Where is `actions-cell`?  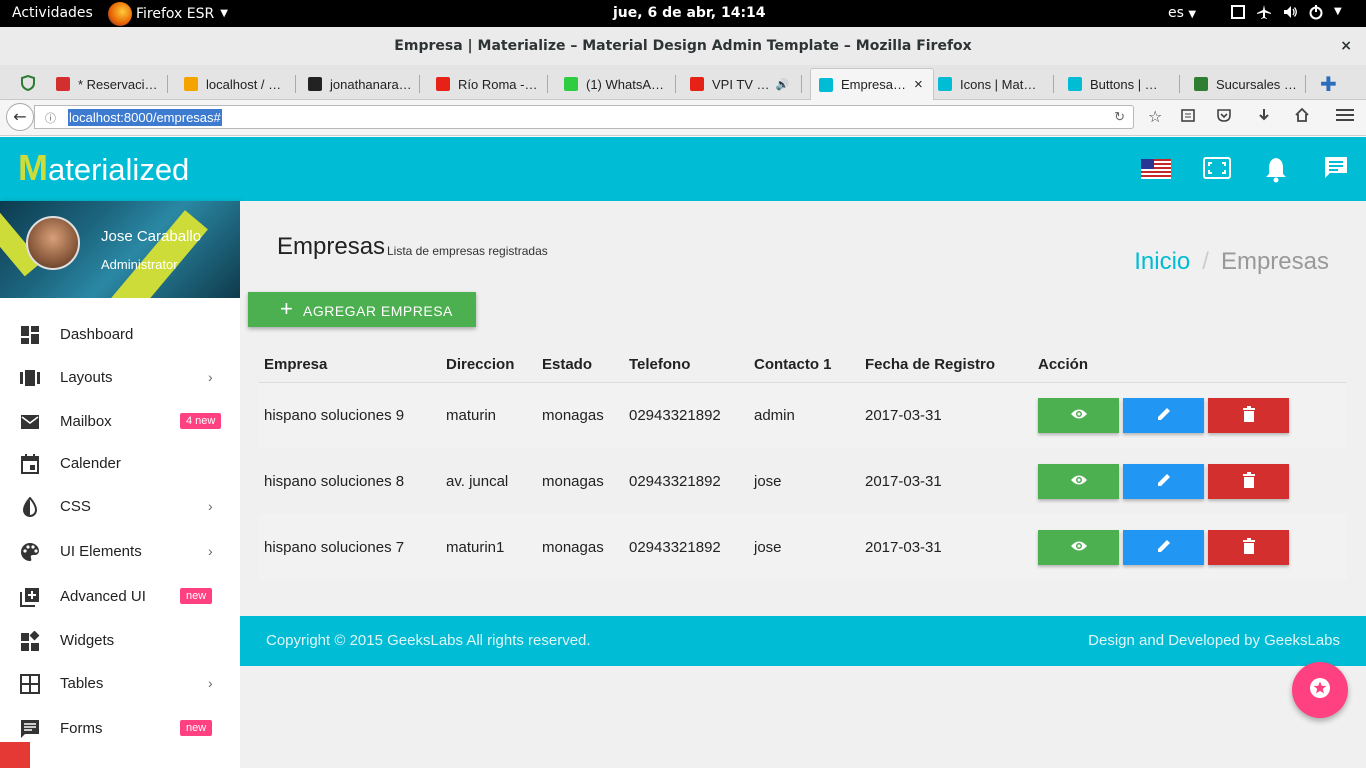 actions-cell is located at coordinates (1190, 415).